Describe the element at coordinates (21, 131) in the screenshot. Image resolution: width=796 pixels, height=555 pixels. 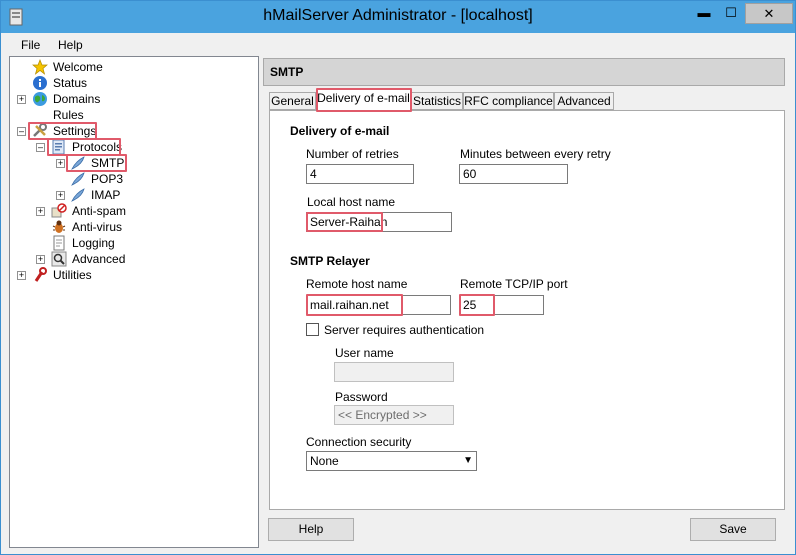
I see `settings-collapse-toggle: –` at that location.